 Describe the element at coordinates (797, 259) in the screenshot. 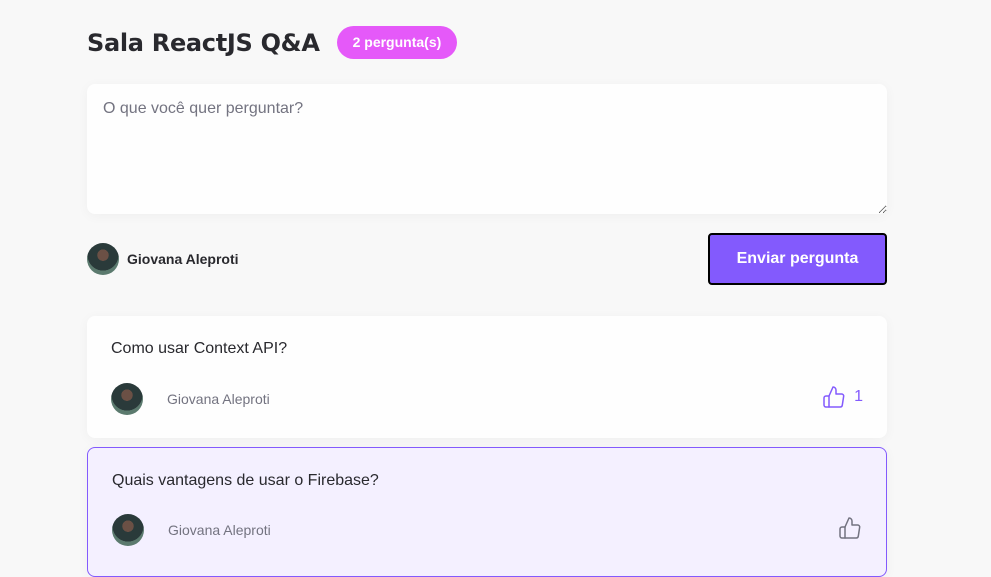

I see `send-question-button: Enviar pergunta` at that location.